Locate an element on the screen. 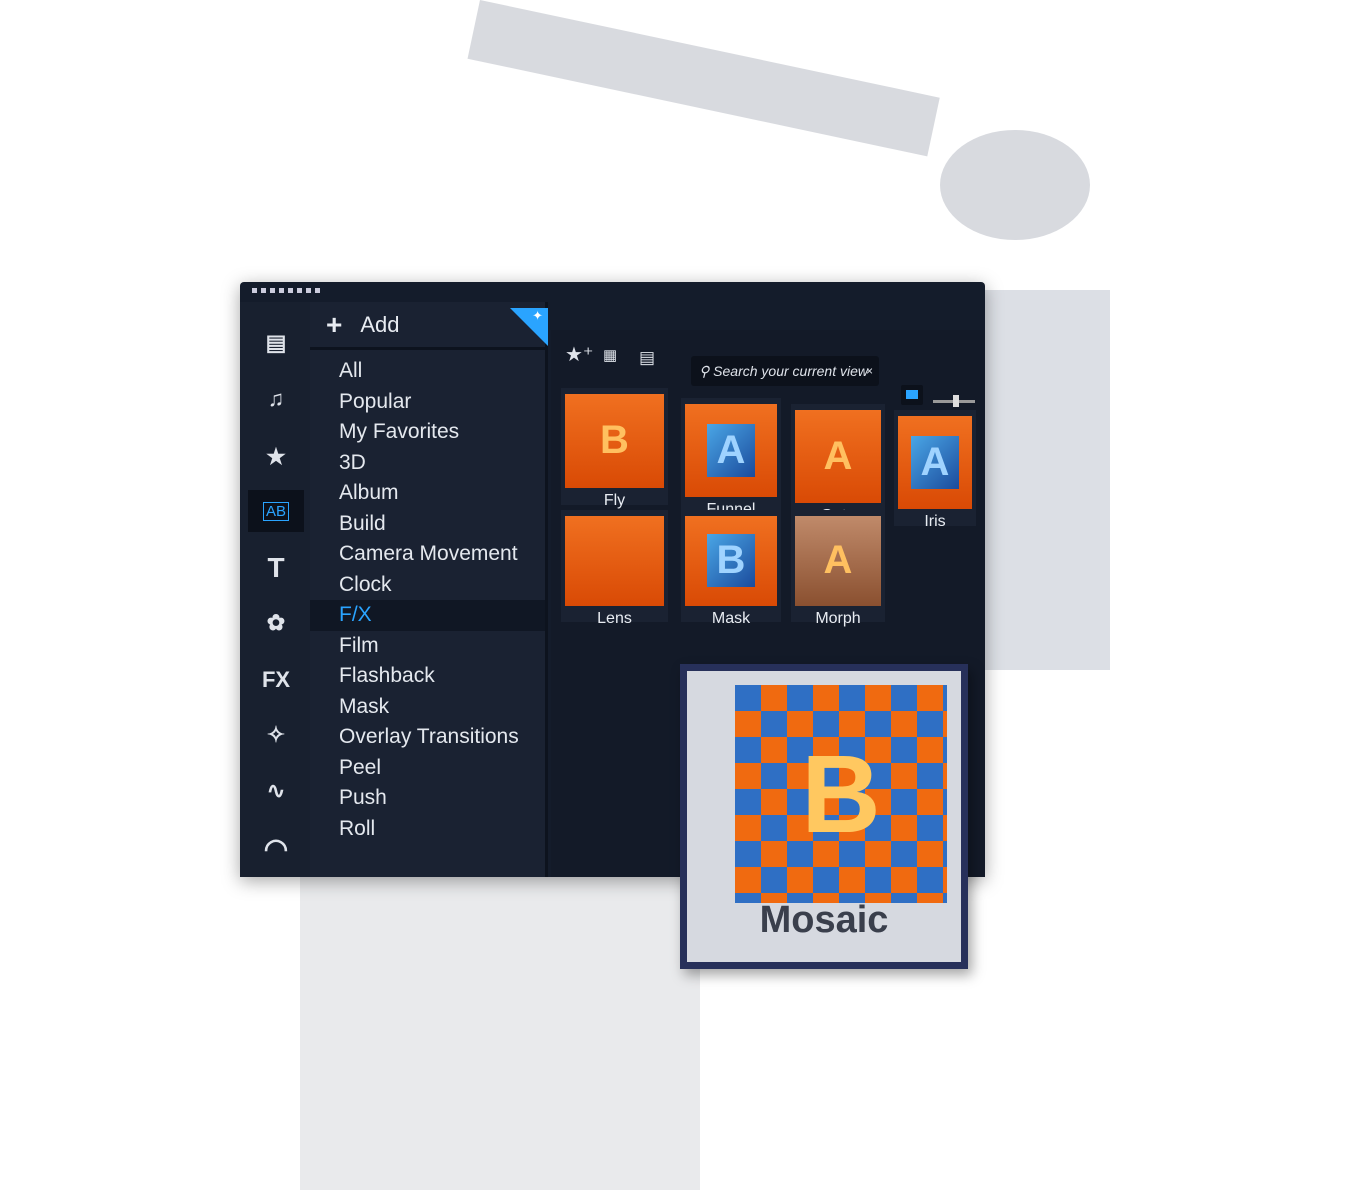 This screenshot has width=1370, height=1200. transition-tile: AFunnel is located at coordinates (731, 458).